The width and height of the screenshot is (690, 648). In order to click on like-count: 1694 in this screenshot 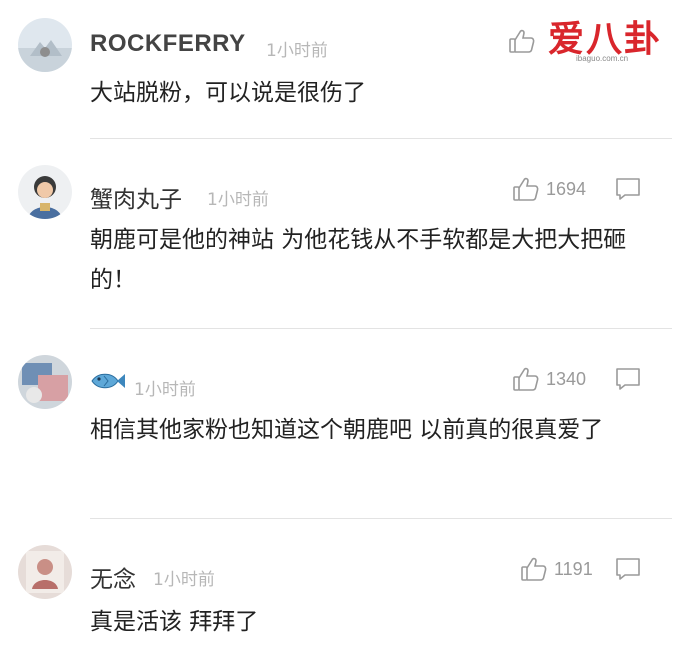, I will do `click(566, 189)`.